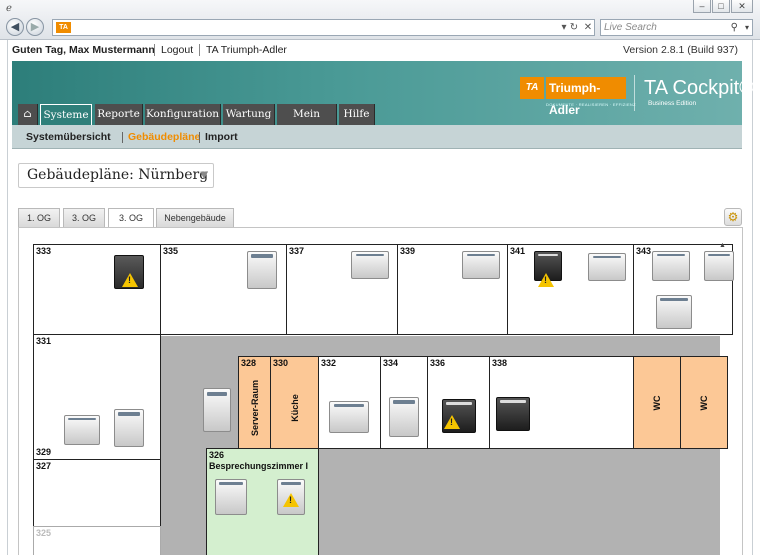 The image size is (760, 555). I want to click on maximize-button: □, so click(721, 6).